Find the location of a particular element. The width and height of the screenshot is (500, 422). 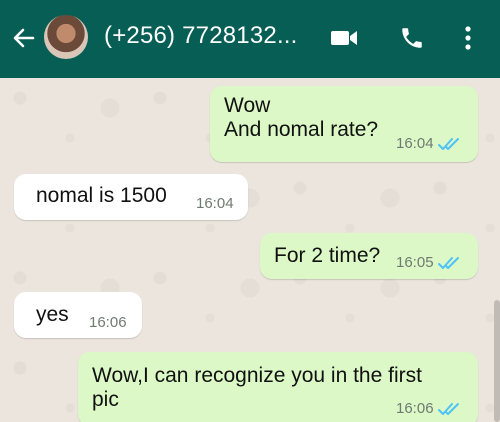

message-bubble-outgoing: For 2 time? 16:05 is located at coordinates (369, 256).